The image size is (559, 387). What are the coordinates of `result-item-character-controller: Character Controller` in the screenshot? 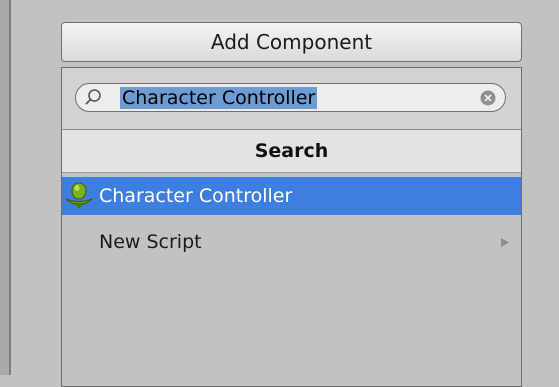 It's located at (291, 196).